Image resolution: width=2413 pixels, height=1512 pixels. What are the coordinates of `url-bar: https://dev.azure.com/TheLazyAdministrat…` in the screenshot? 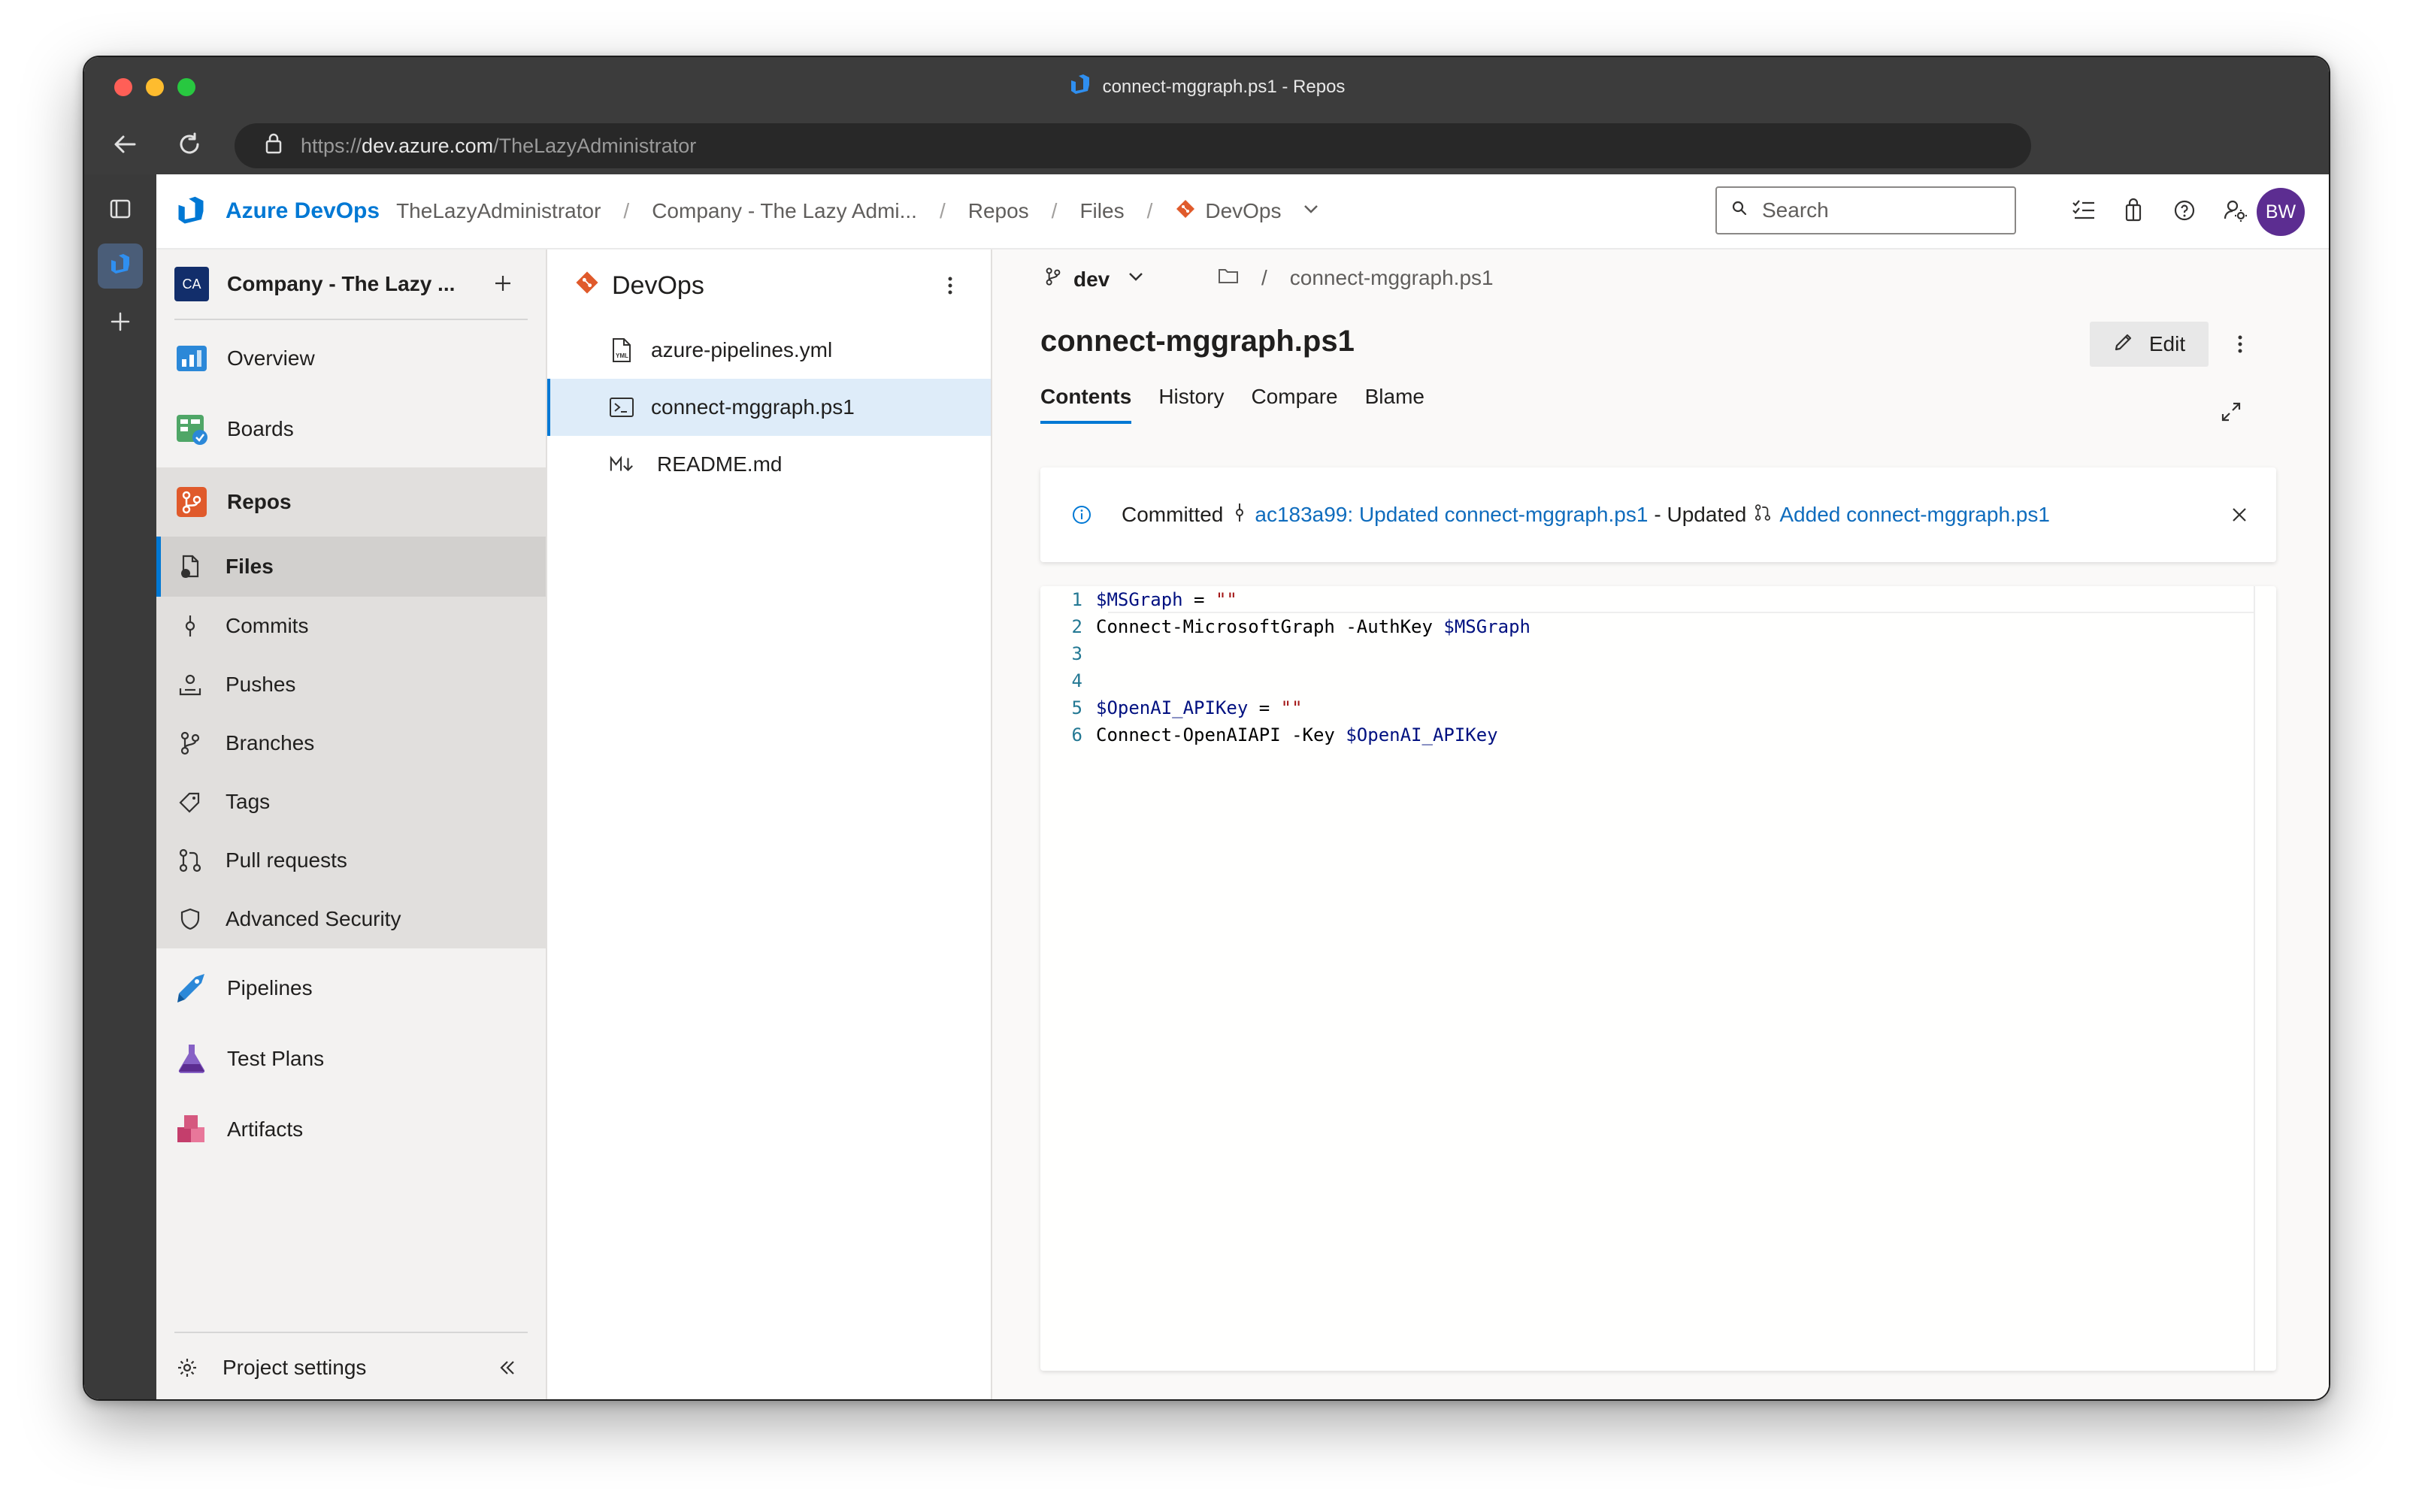 It's located at (1133, 145).